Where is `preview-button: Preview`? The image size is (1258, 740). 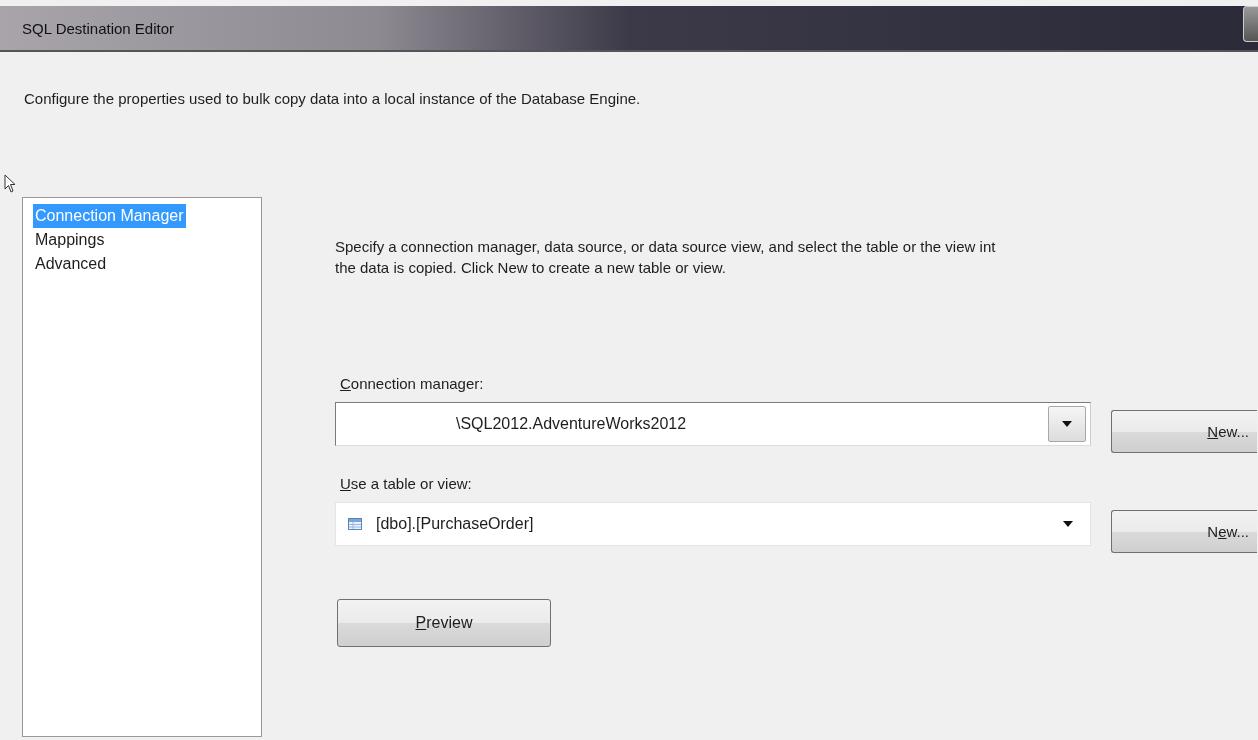 preview-button: Preview is located at coordinates (444, 623).